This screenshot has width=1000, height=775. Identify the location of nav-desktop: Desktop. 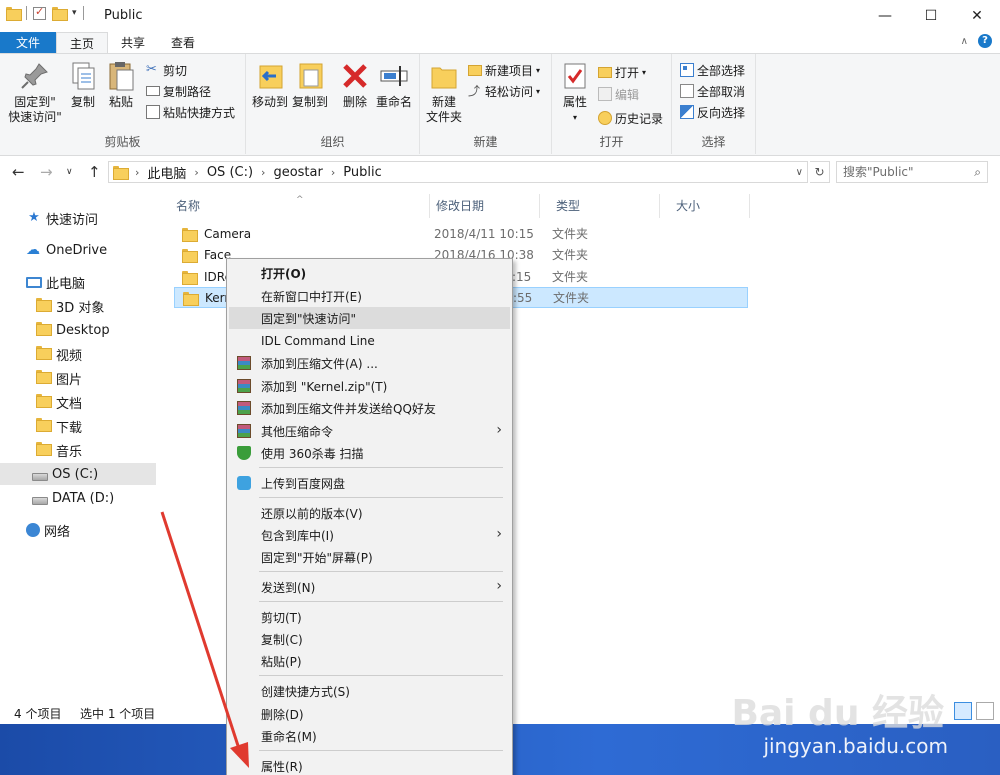
(78, 330).